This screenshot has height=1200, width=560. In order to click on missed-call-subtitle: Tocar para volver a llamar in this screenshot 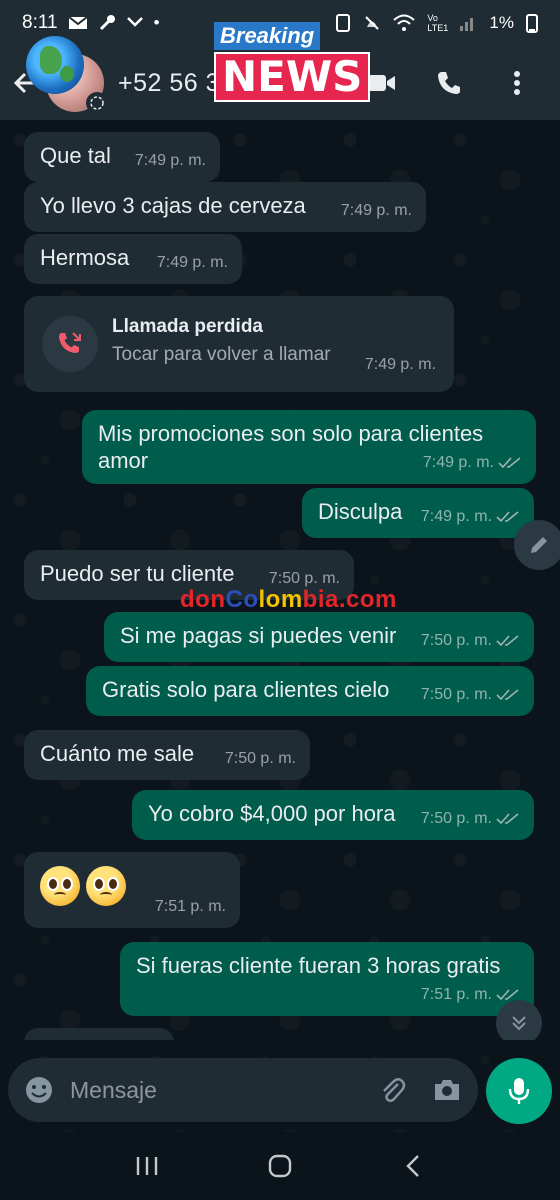, I will do `click(221, 354)`.